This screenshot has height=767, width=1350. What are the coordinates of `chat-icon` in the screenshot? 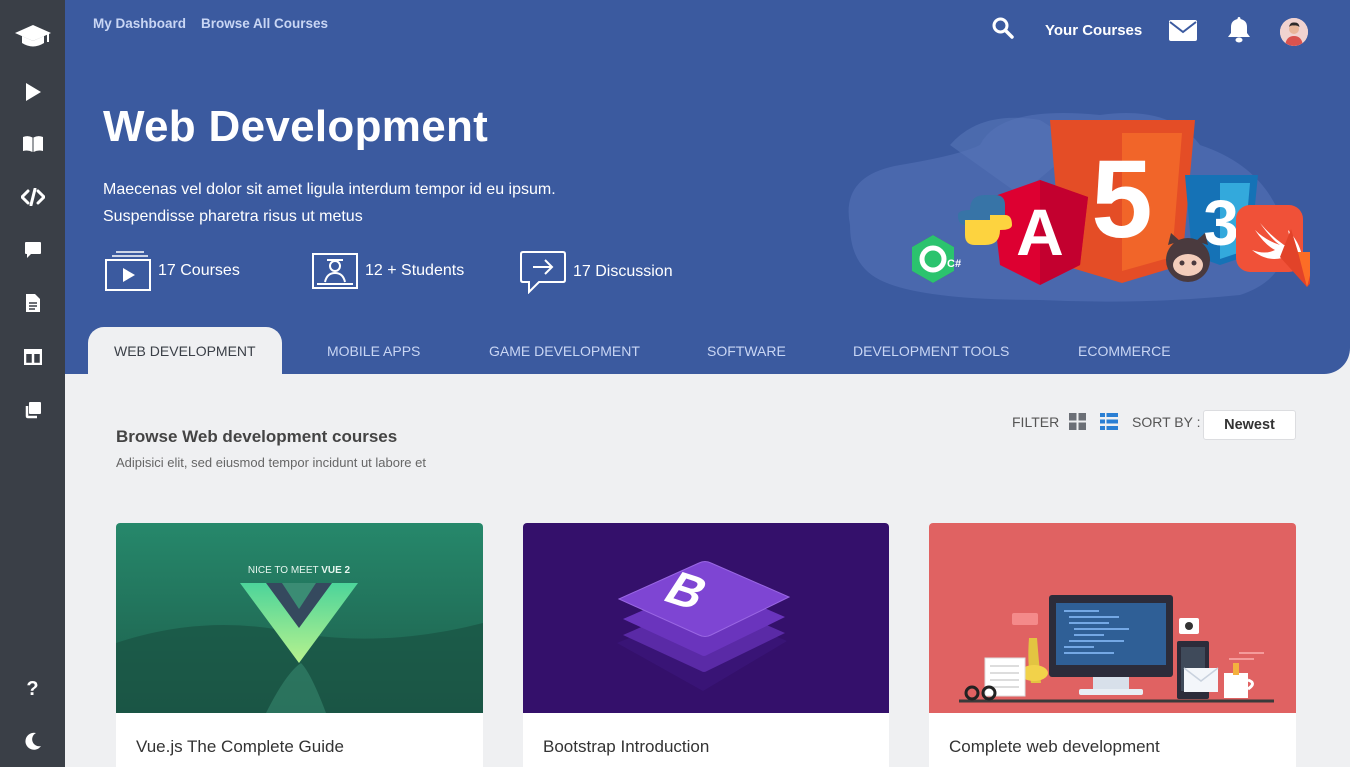 It's located at (32, 250).